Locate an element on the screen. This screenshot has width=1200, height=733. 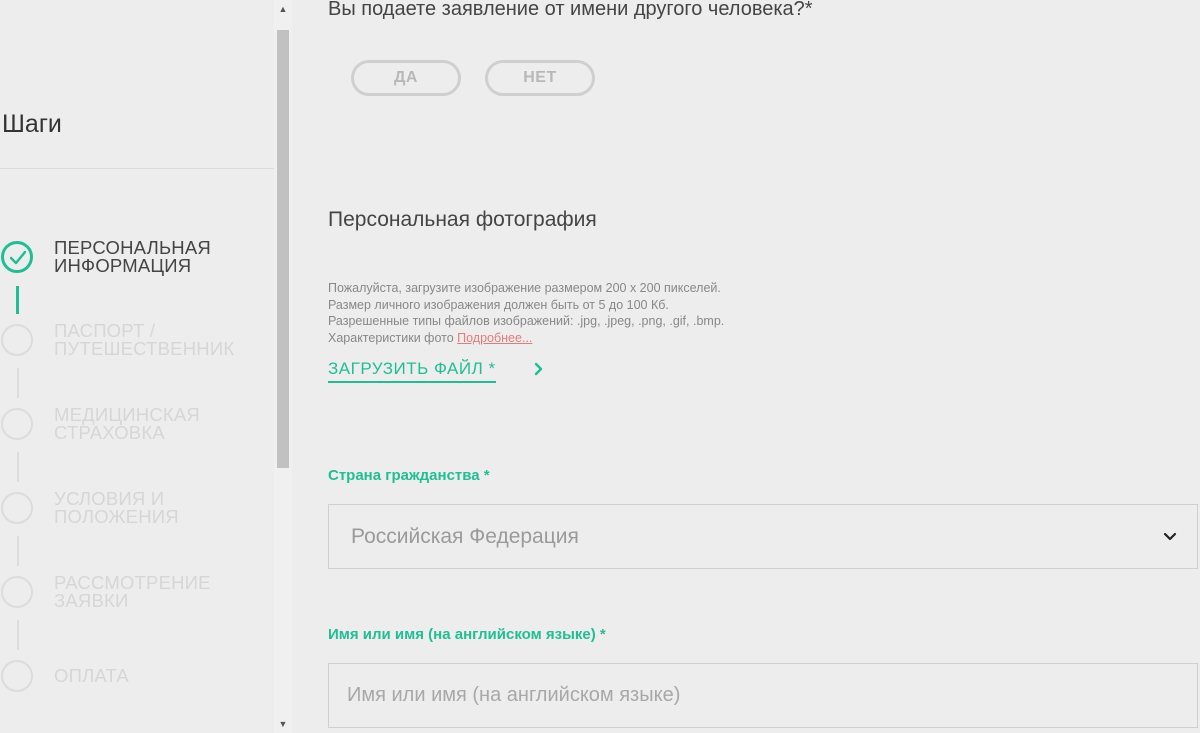
sidebar-scrollbar: ▲ ▼ is located at coordinates (283, 366).